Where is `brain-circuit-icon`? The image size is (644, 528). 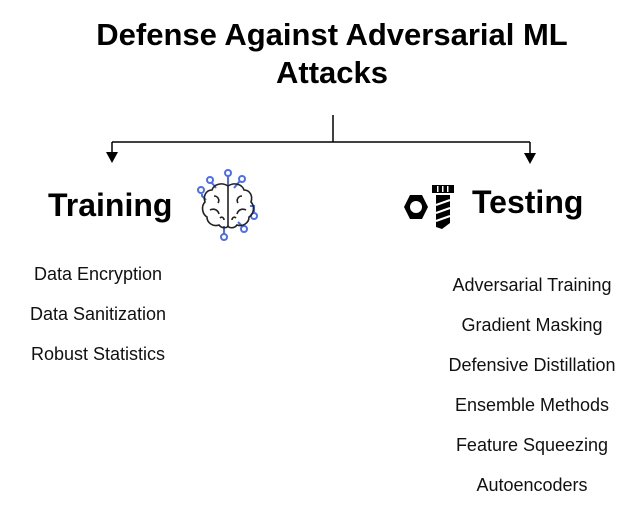
brain-circuit-icon is located at coordinates (227, 205).